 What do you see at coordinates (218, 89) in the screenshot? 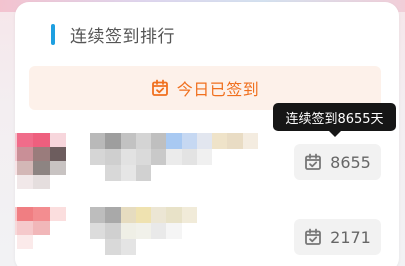
I see `signed-today-label: 今日已签到` at bounding box center [218, 89].